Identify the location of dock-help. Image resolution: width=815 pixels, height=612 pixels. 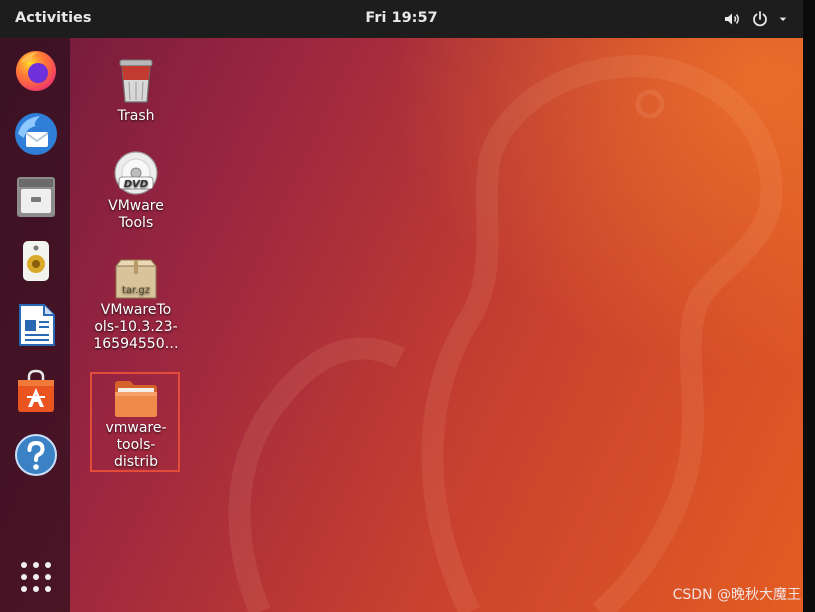
(36, 455).